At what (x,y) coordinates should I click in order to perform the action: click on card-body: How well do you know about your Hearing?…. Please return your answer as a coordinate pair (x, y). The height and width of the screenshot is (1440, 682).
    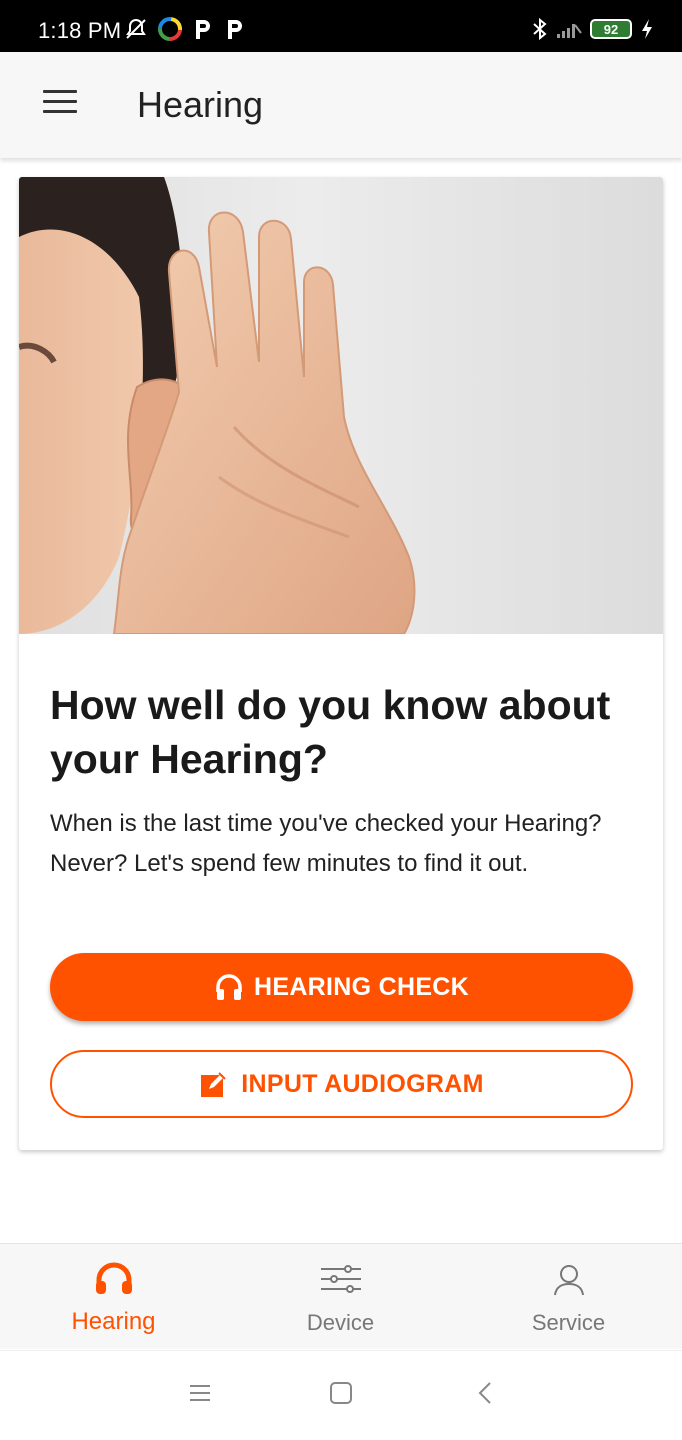
    Looking at the image, I should click on (345, 781).